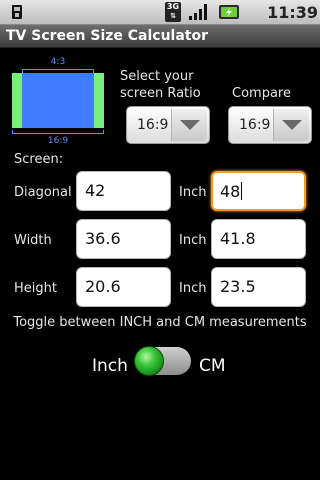 This screenshot has height=480, width=320. I want to click on toggle-hint: Toggle between INCH and CM measurements, so click(160, 322).